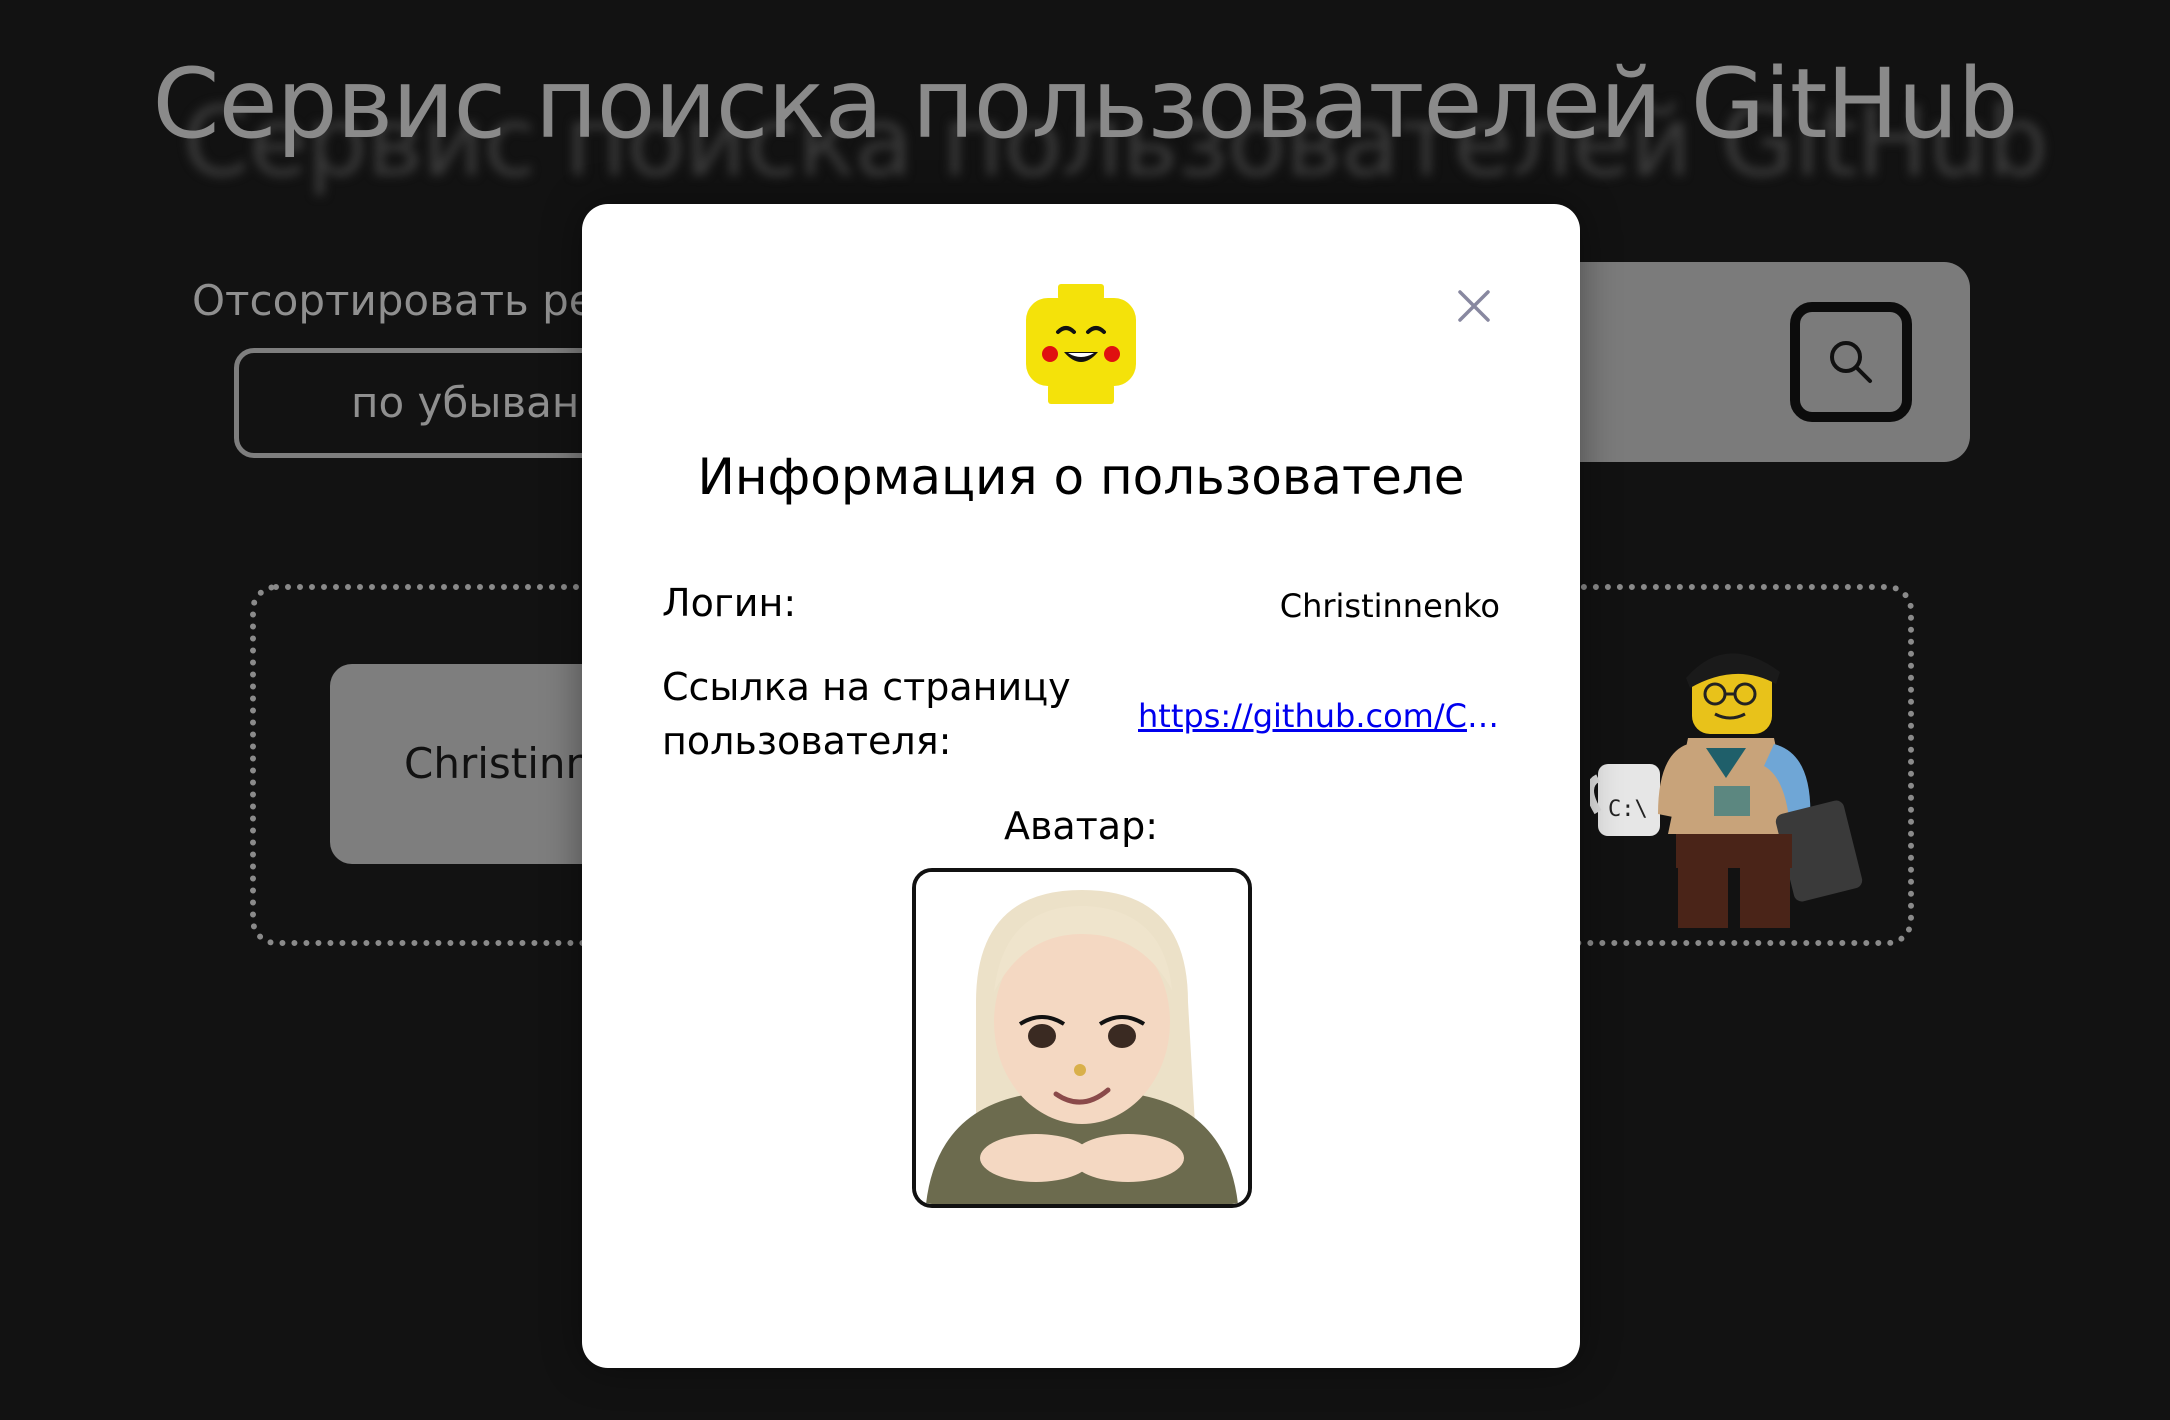 The height and width of the screenshot is (1420, 2170). I want to click on close-icon, so click(1474, 306).